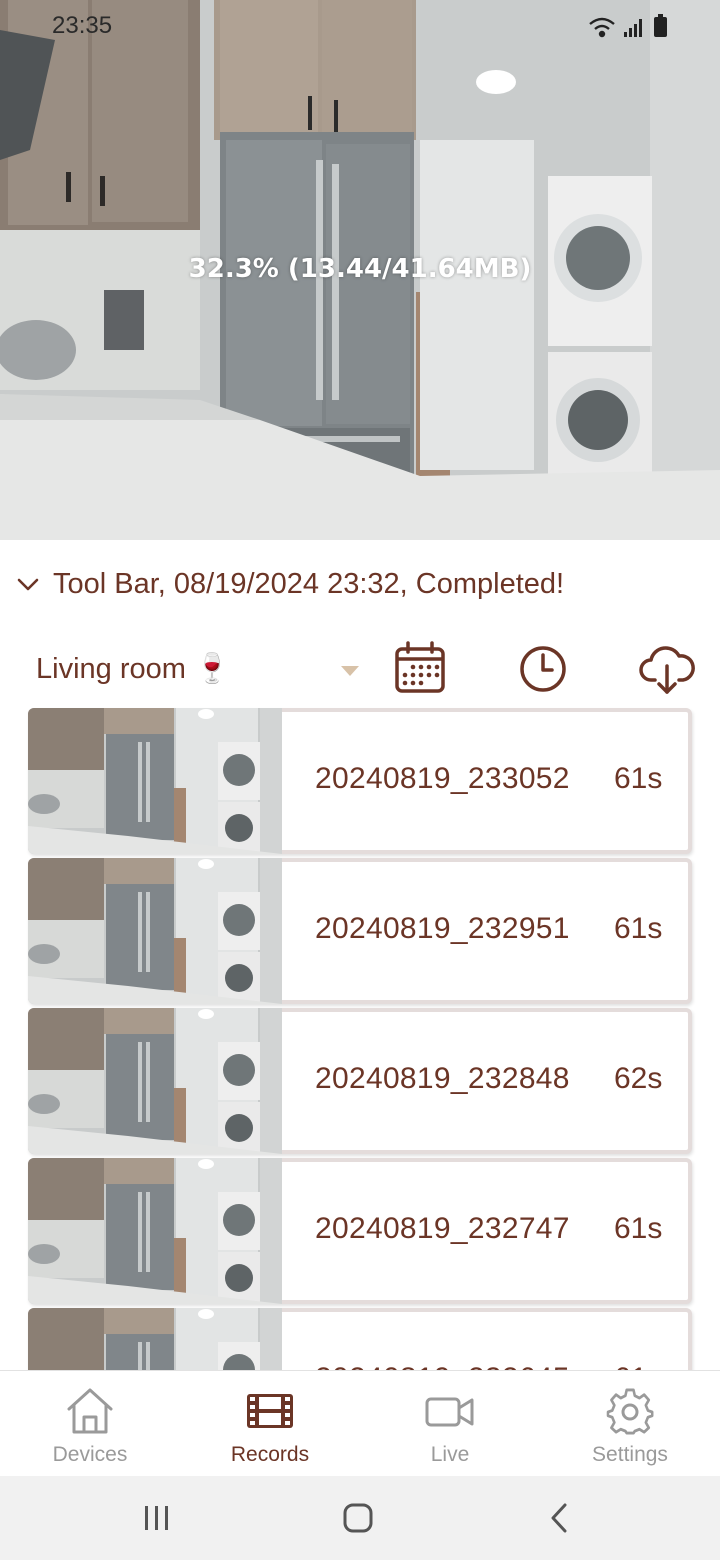 This screenshot has height=1560, width=720. What do you see at coordinates (630, 1411) in the screenshot?
I see `gear-icon` at bounding box center [630, 1411].